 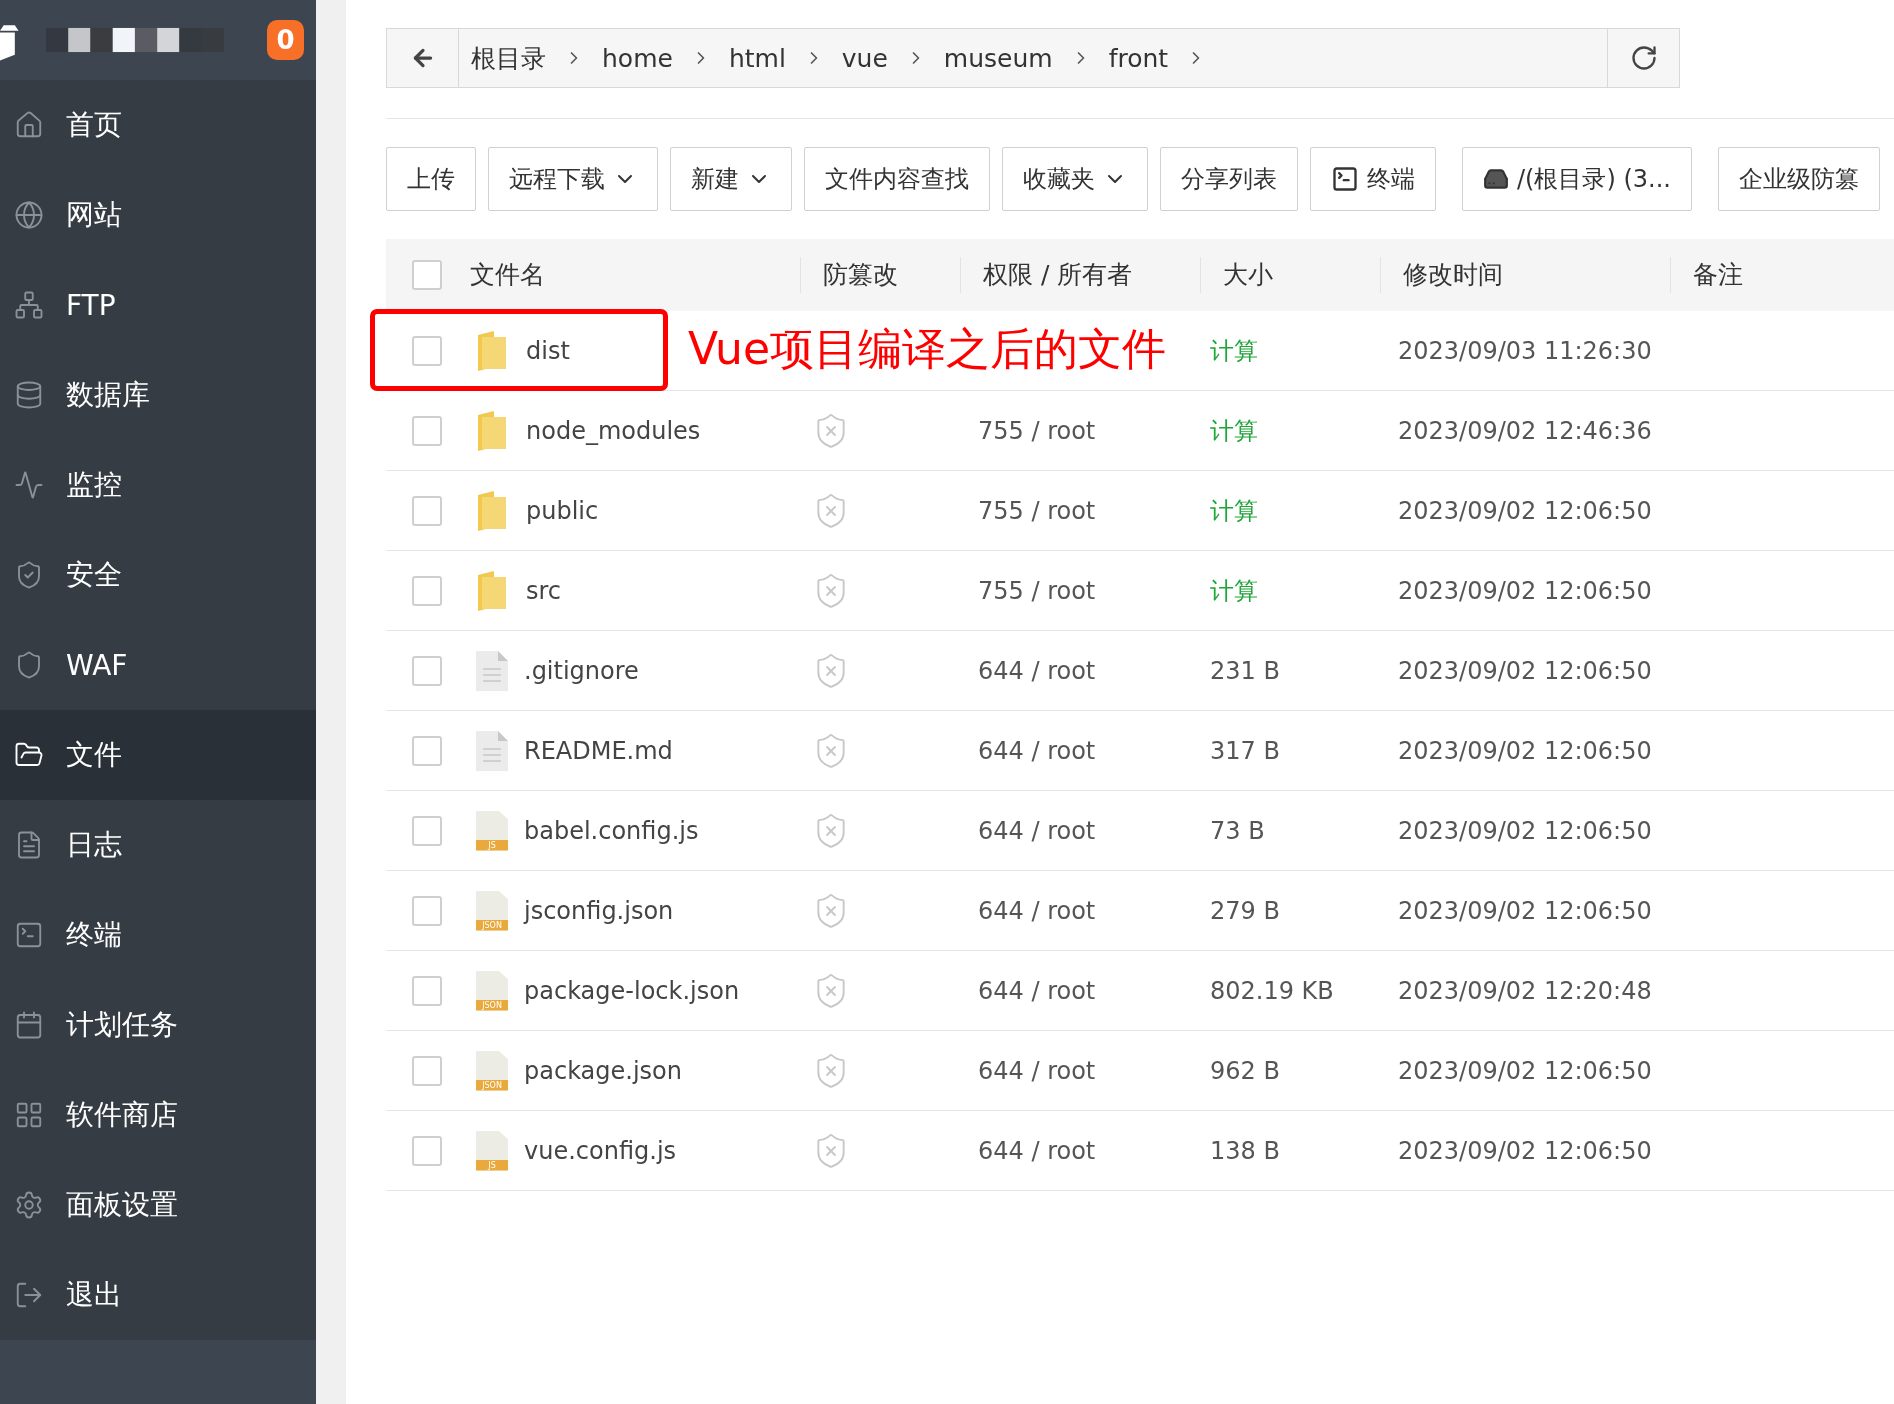 What do you see at coordinates (29, 1295) in the screenshot?
I see `logout-icon` at bounding box center [29, 1295].